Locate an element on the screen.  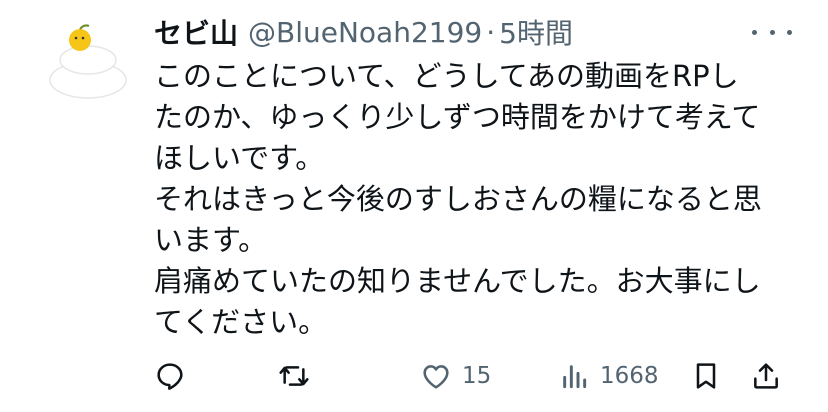
retweet-button is located at coordinates (294, 376).